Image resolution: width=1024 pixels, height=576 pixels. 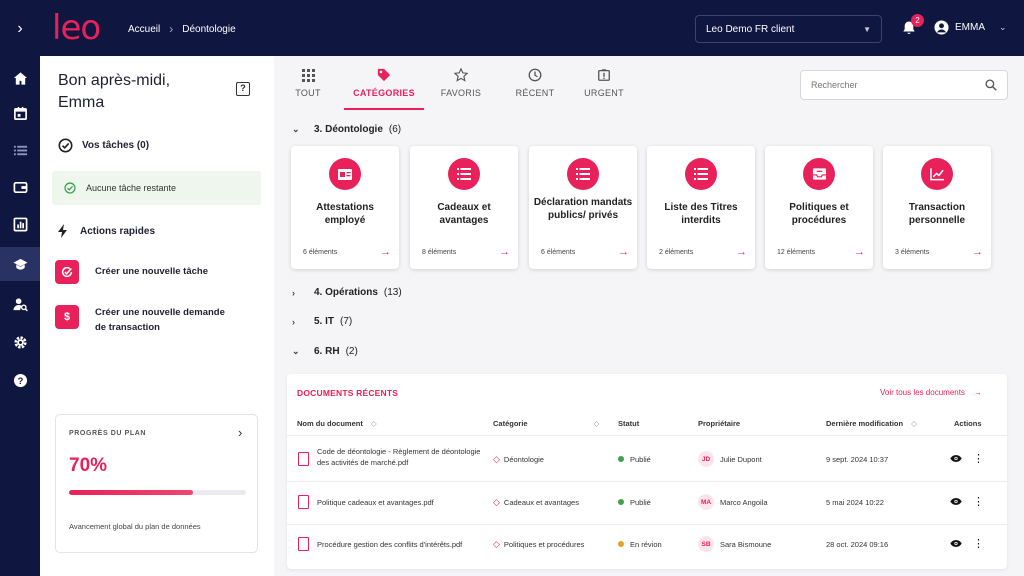 What do you see at coordinates (131, 188) in the screenshot?
I see `no-tasks-text: Aucune tâche restante` at bounding box center [131, 188].